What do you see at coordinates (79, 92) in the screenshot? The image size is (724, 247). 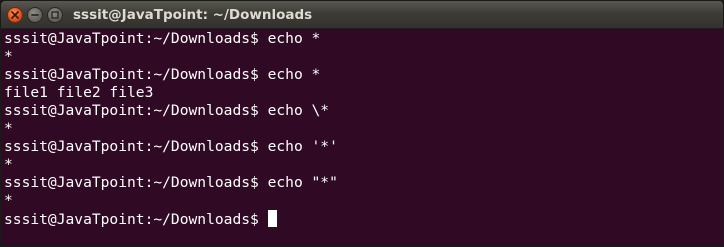 I see `terminal-line: file1 file2 file3` at bounding box center [79, 92].